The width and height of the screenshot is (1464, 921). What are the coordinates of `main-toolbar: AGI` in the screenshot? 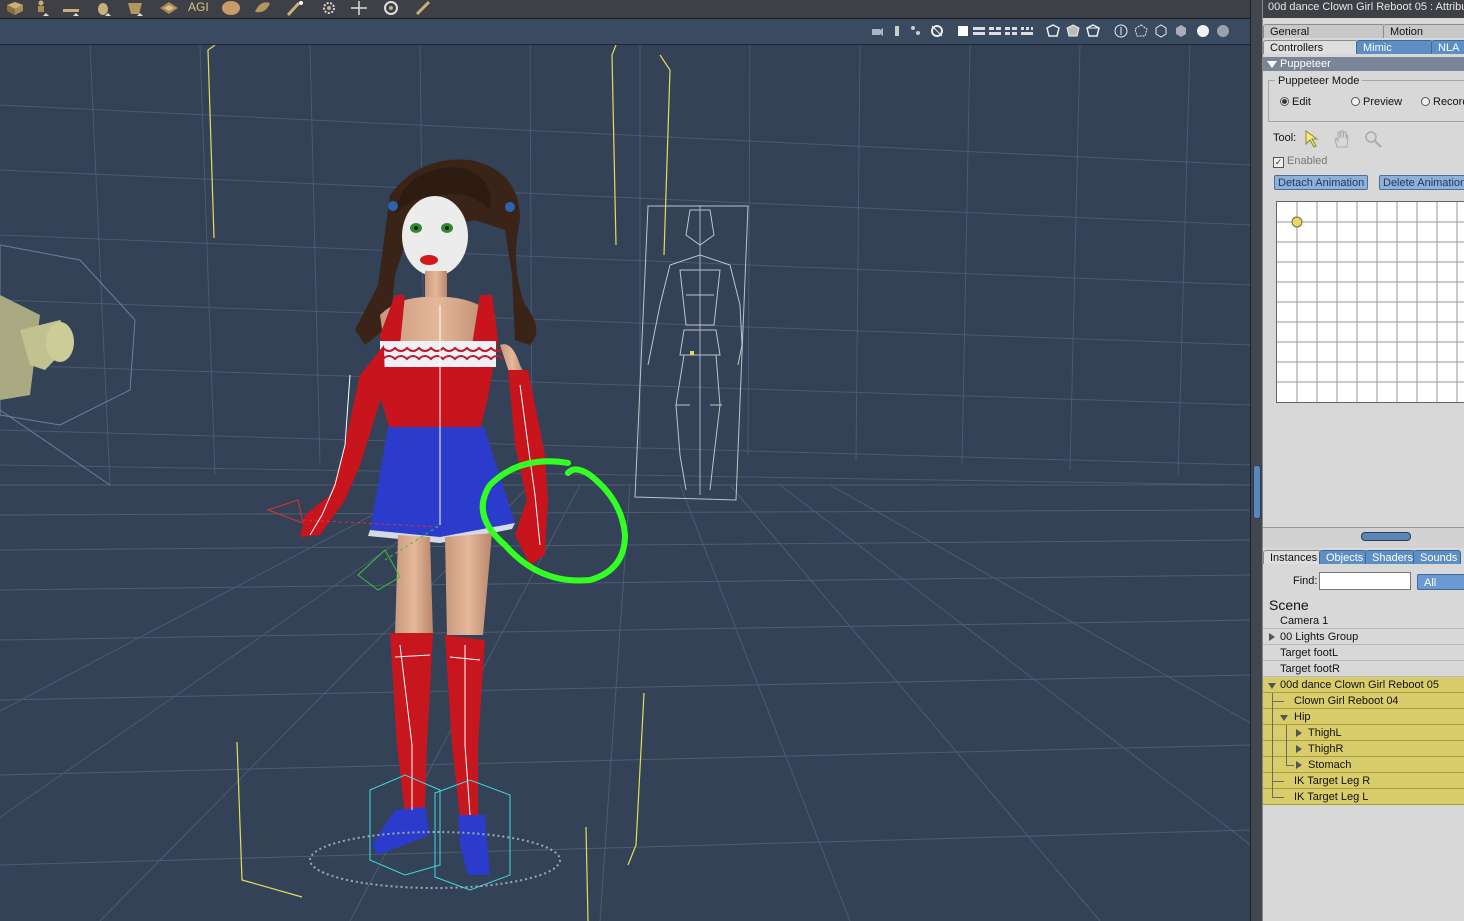 It's located at (626, 9).